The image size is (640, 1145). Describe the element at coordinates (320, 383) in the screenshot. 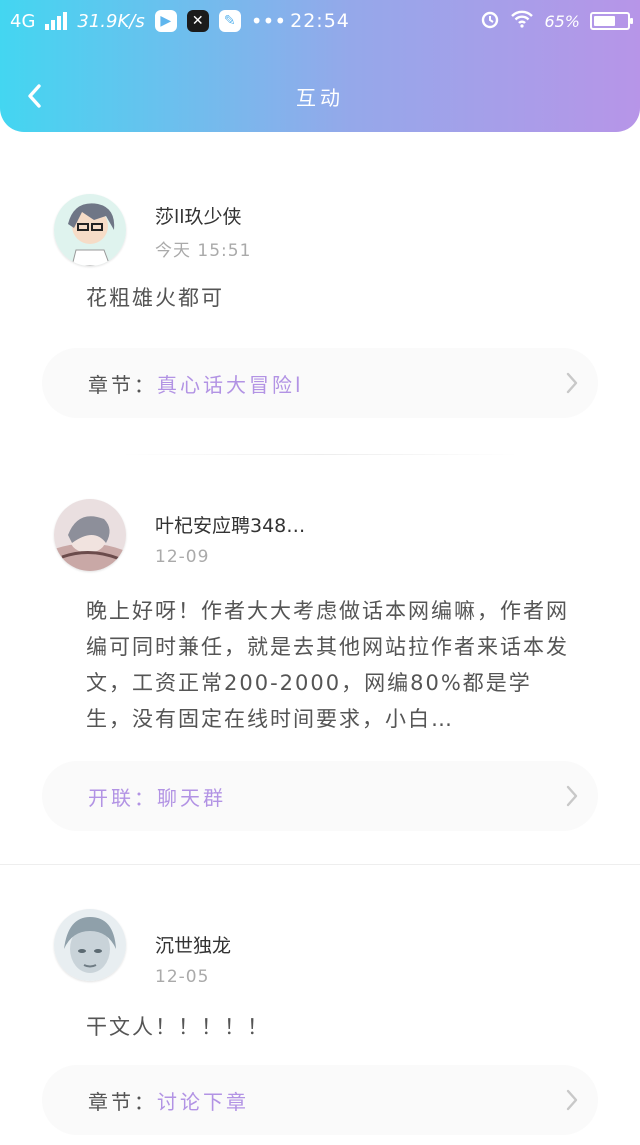

I see `chapter-link: 章节： 真心话大冒险l` at that location.